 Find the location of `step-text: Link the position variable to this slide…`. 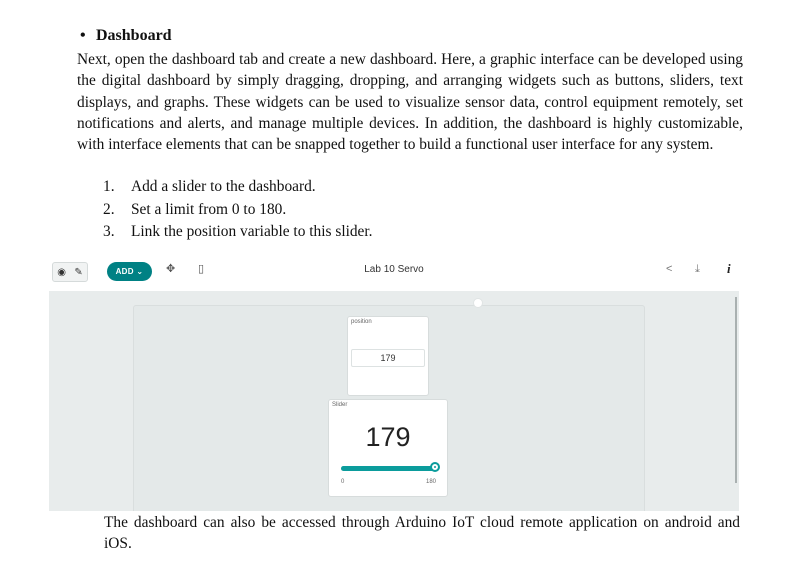

step-text: Link the position variable to this slide… is located at coordinates (252, 231).